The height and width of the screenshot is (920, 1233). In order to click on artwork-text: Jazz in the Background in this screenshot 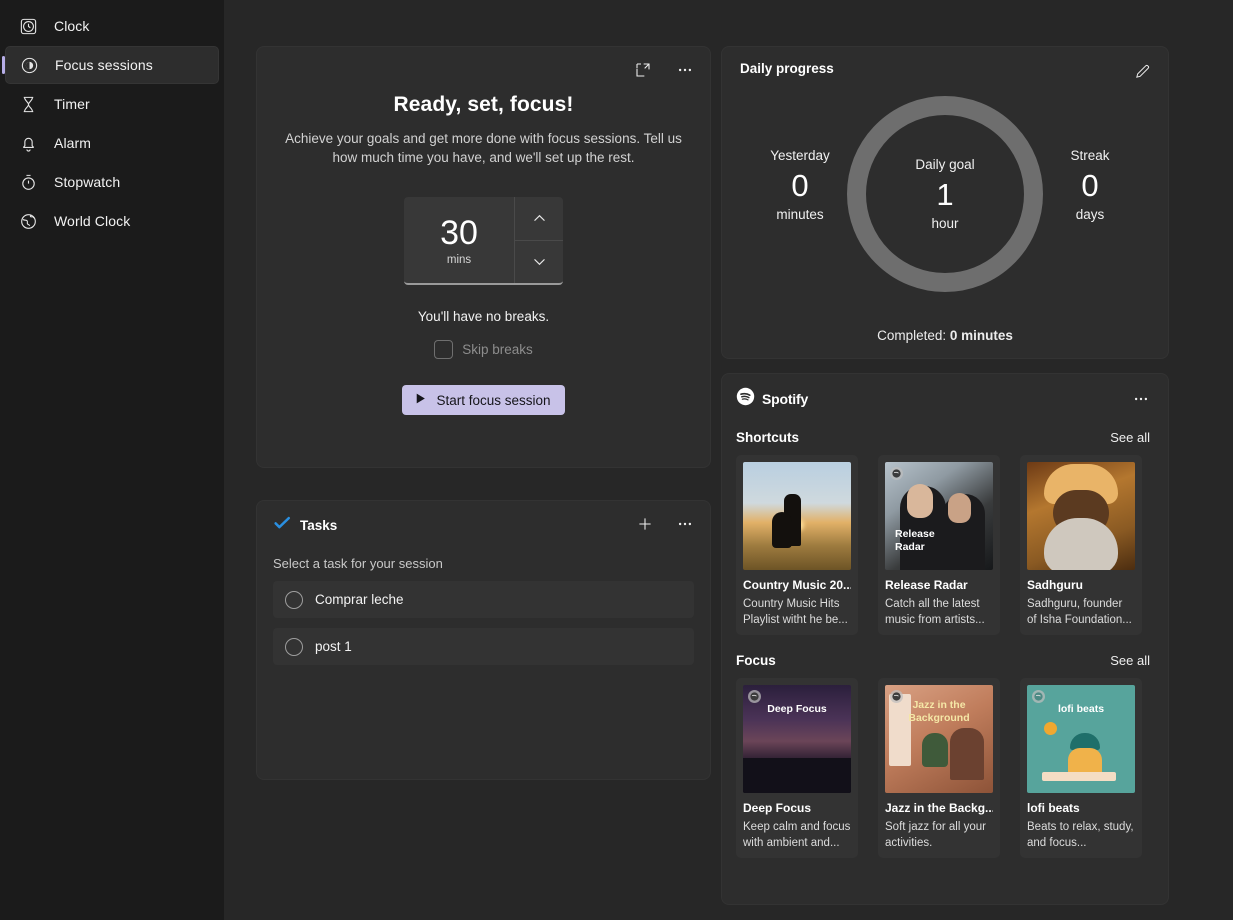, I will do `click(939, 711)`.